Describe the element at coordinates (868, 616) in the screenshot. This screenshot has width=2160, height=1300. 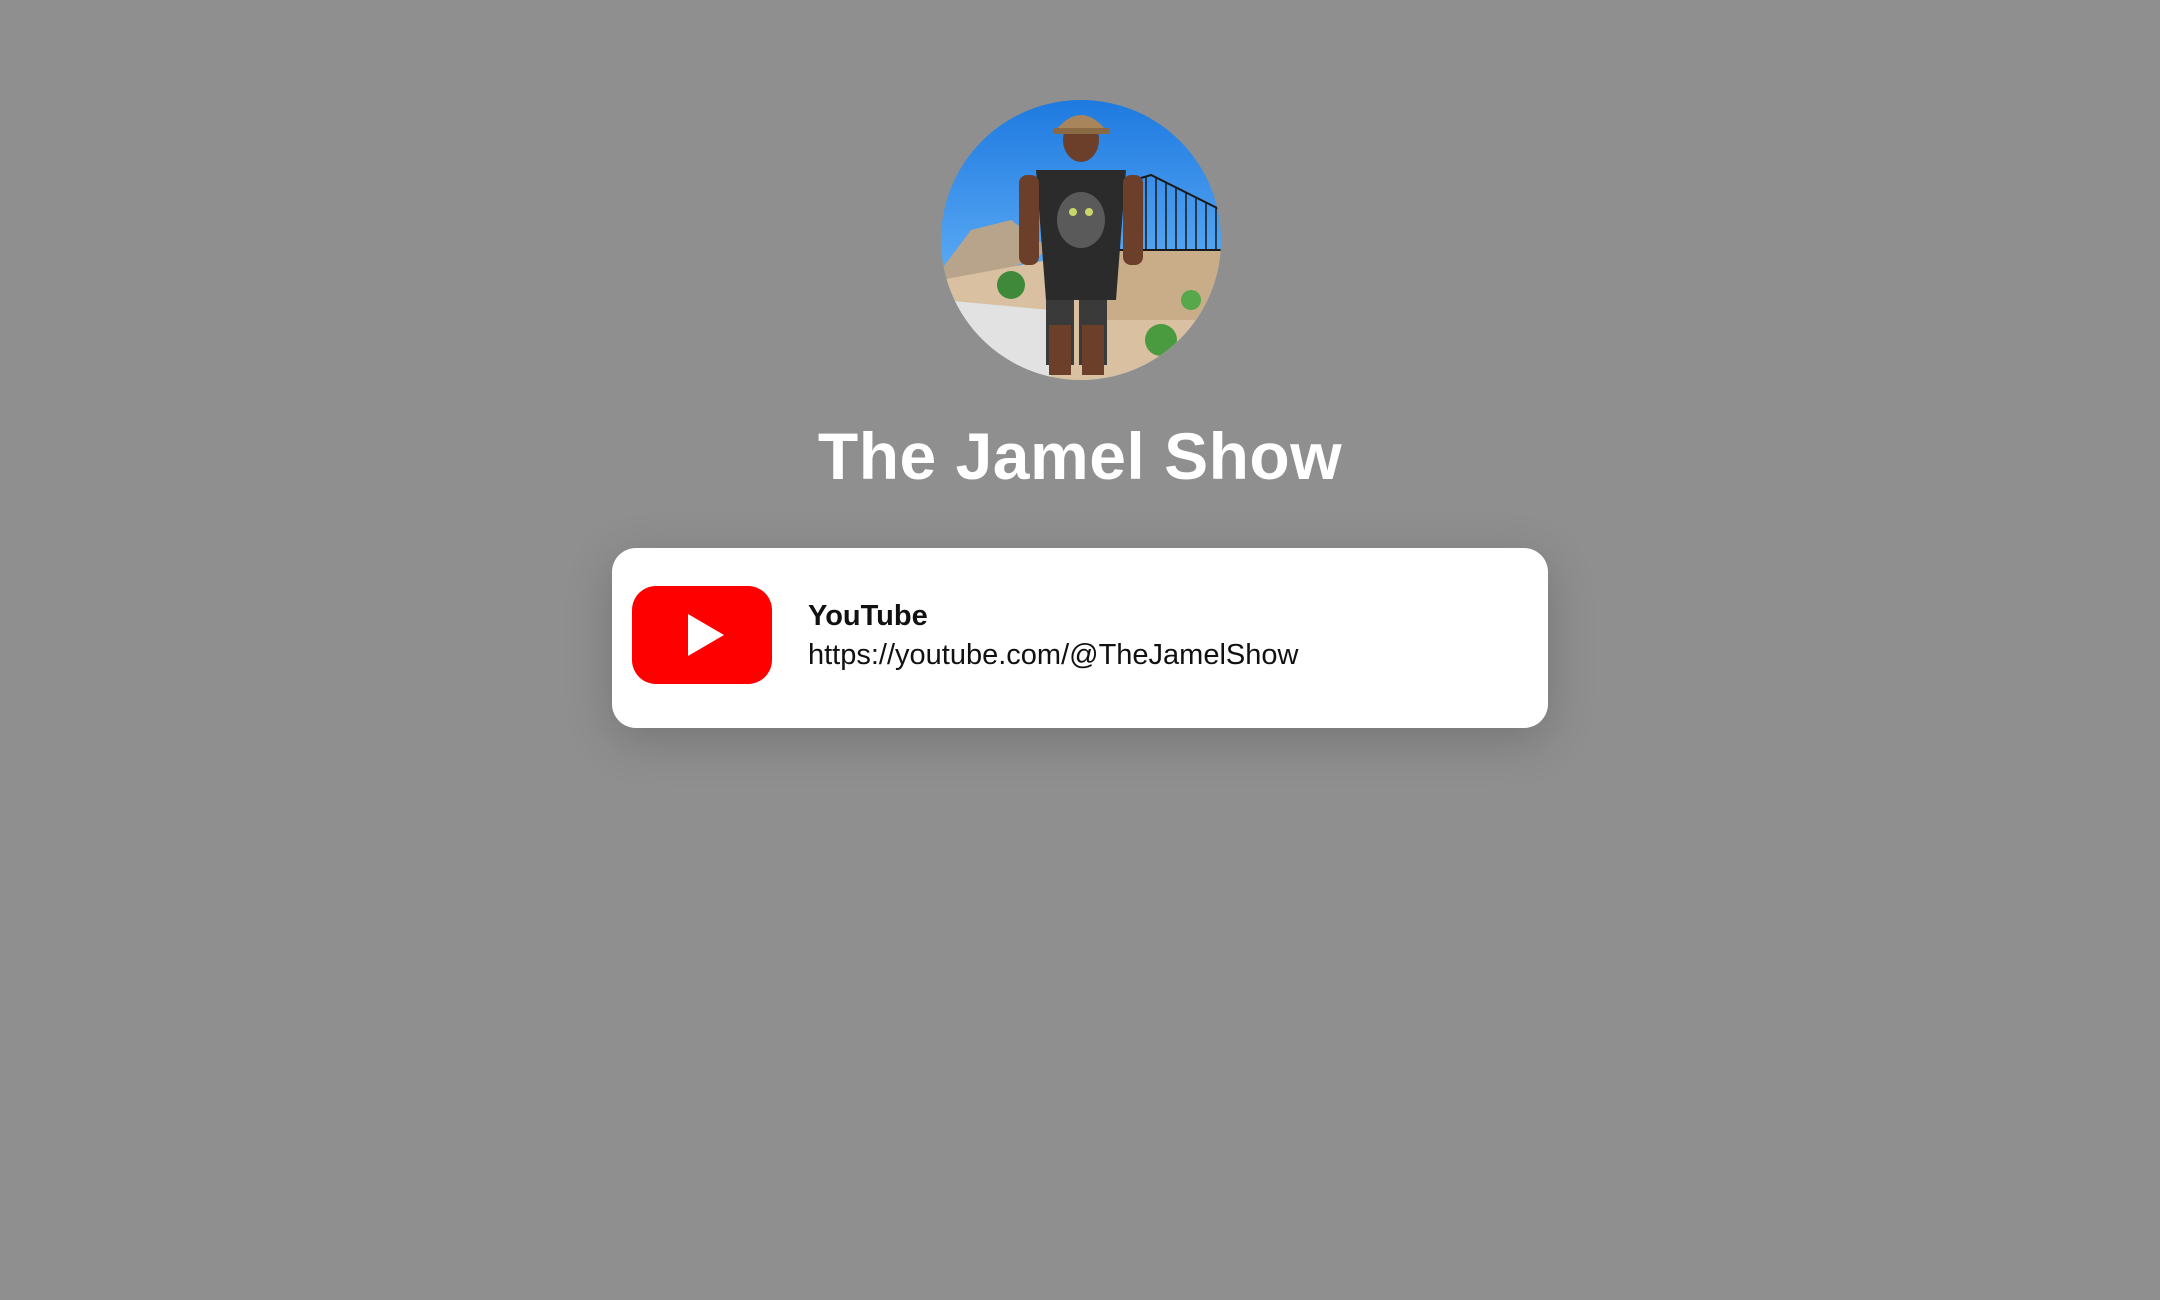
I see `link-title: YouTube` at that location.